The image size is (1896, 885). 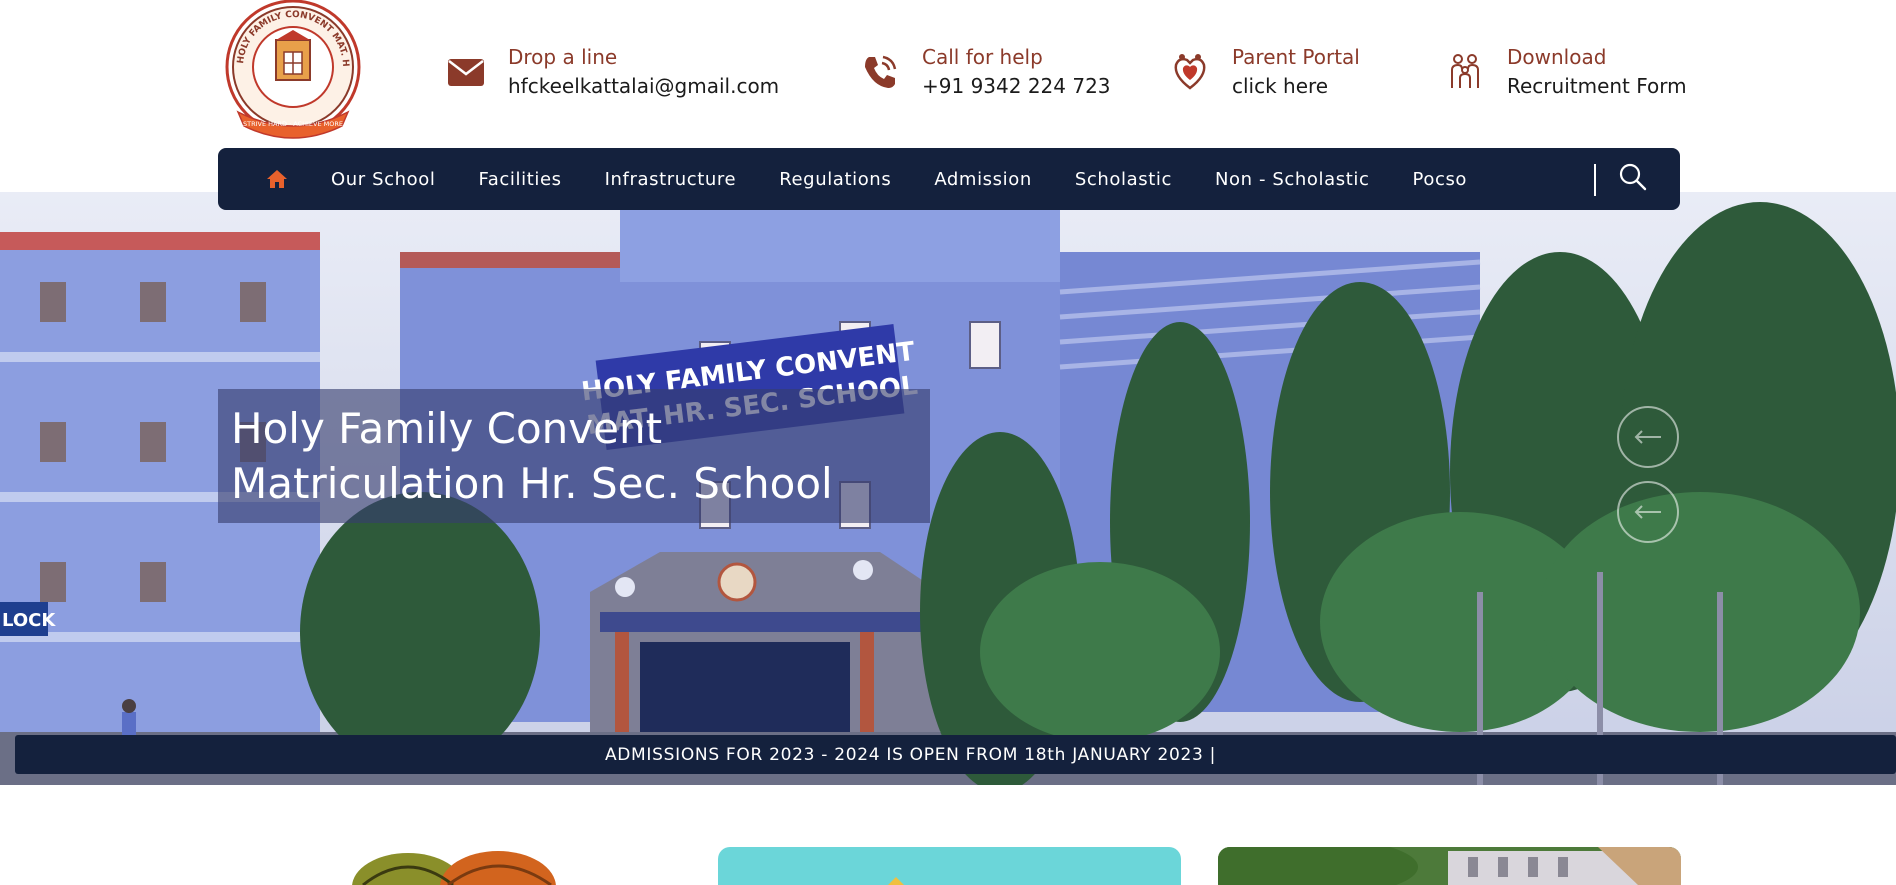 I want to click on recruitment-form-link: Download Recruitment Form, so click(x=1565, y=74).